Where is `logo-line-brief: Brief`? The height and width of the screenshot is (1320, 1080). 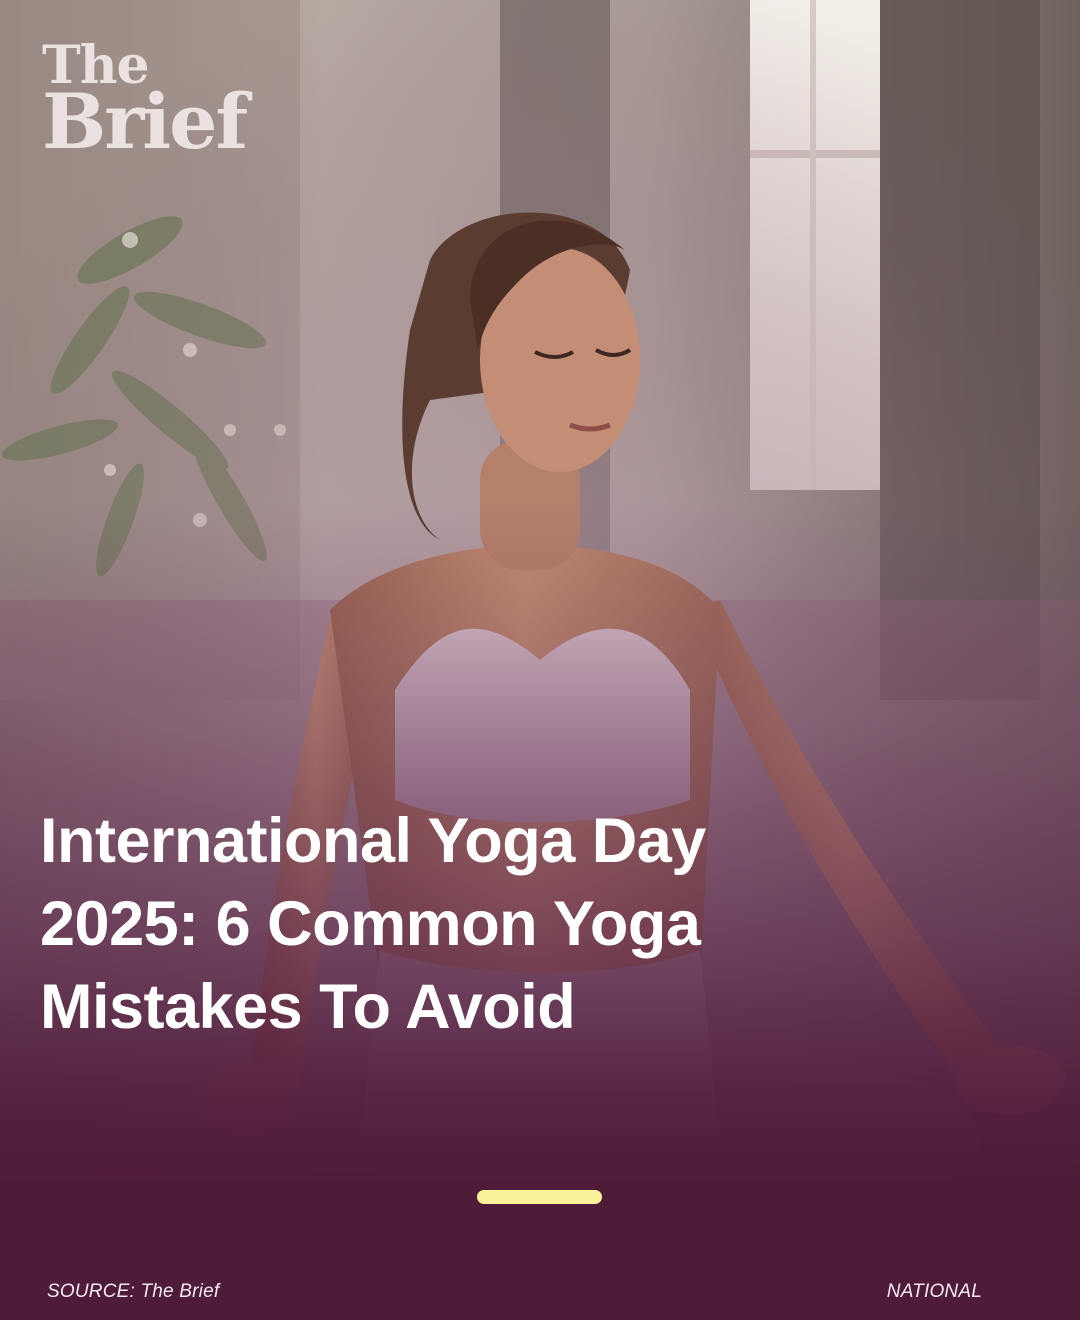
logo-line-brief: Brief is located at coordinates (145, 121).